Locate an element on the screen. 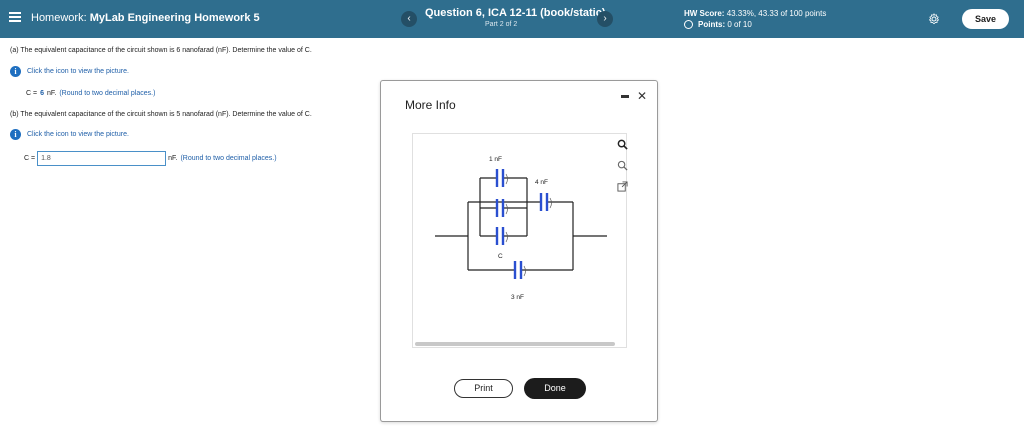 Image resolution: width=1024 pixels, height=446 pixels. points-circle-icon is located at coordinates (688, 24).